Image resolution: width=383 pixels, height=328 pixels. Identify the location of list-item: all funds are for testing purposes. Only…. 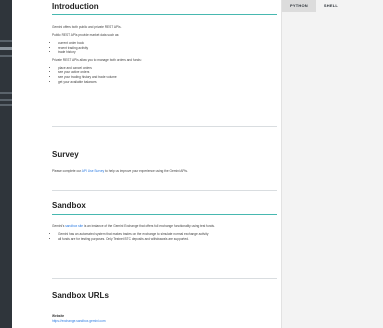
(167, 239).